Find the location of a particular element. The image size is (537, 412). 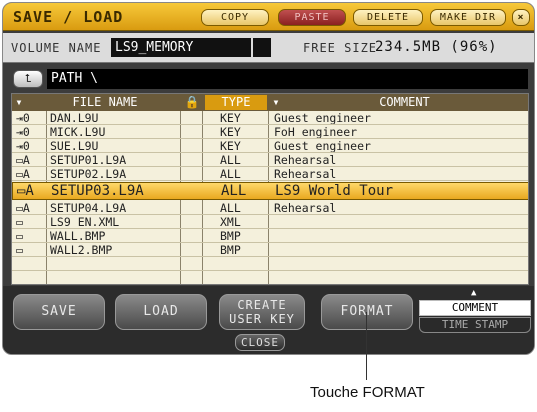

path-row: ⮤ PATH \ is located at coordinates (270, 79).